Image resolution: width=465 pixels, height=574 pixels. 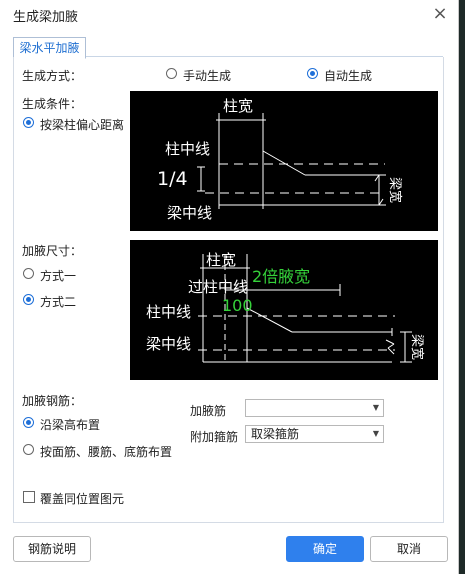 I want to click on radio-method-one, so click(x=28, y=273).